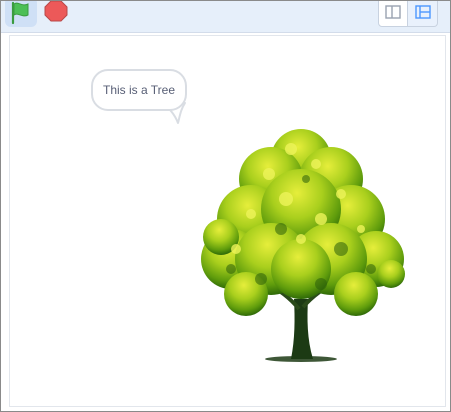  I want to click on stop-button, so click(56, 13).